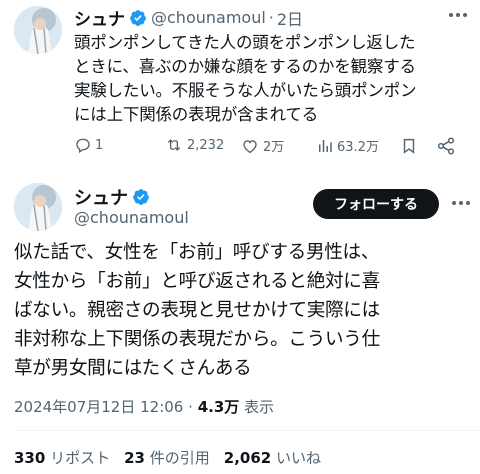 Image resolution: width=480 pixels, height=474 pixels. I want to click on tweet-line: 似た話で、女性を「お前」呼びする男性は、, so click(197, 252).